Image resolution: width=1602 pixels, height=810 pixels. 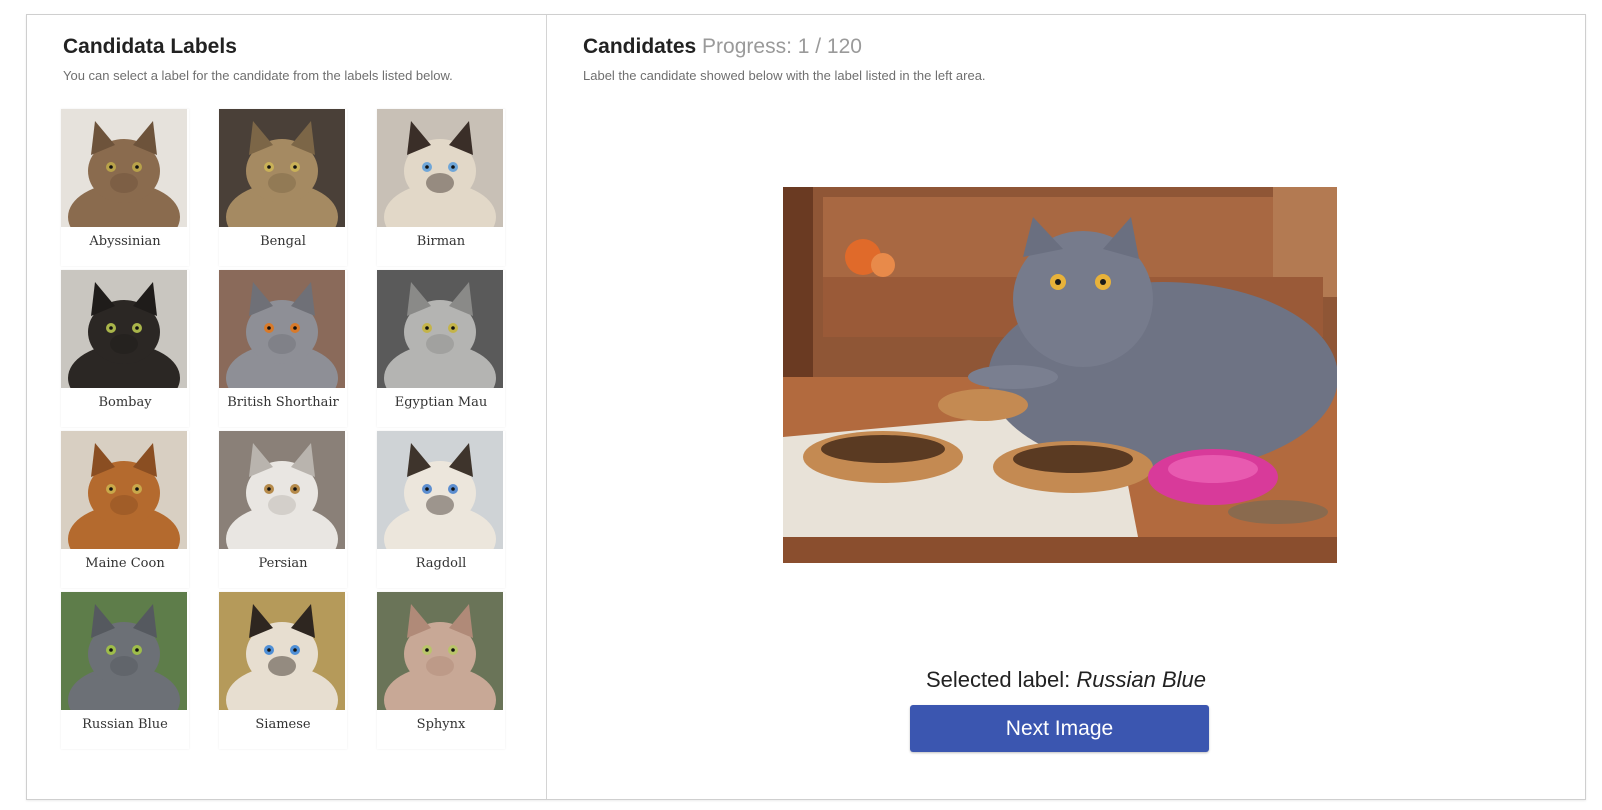 I want to click on selected-label: Selected label: Russian Blue, so click(x=1066, y=680).